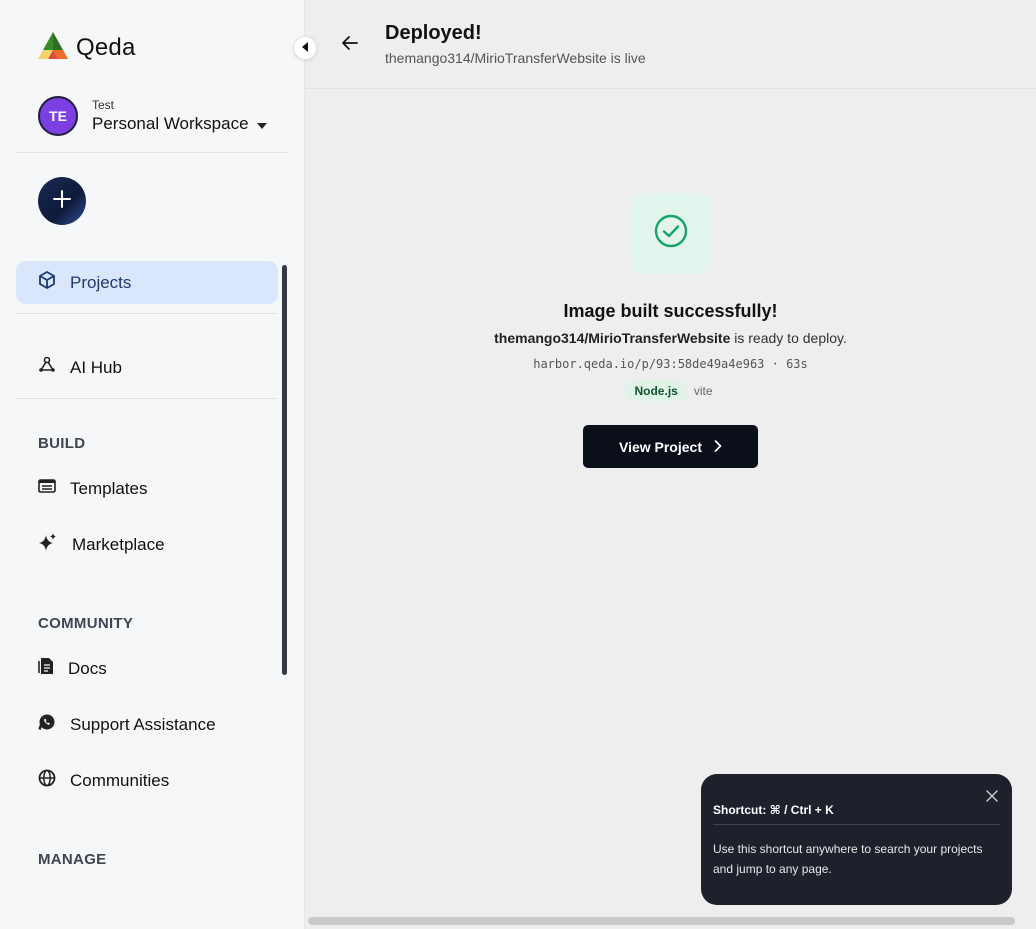  I want to click on plus-icon, so click(62, 201).